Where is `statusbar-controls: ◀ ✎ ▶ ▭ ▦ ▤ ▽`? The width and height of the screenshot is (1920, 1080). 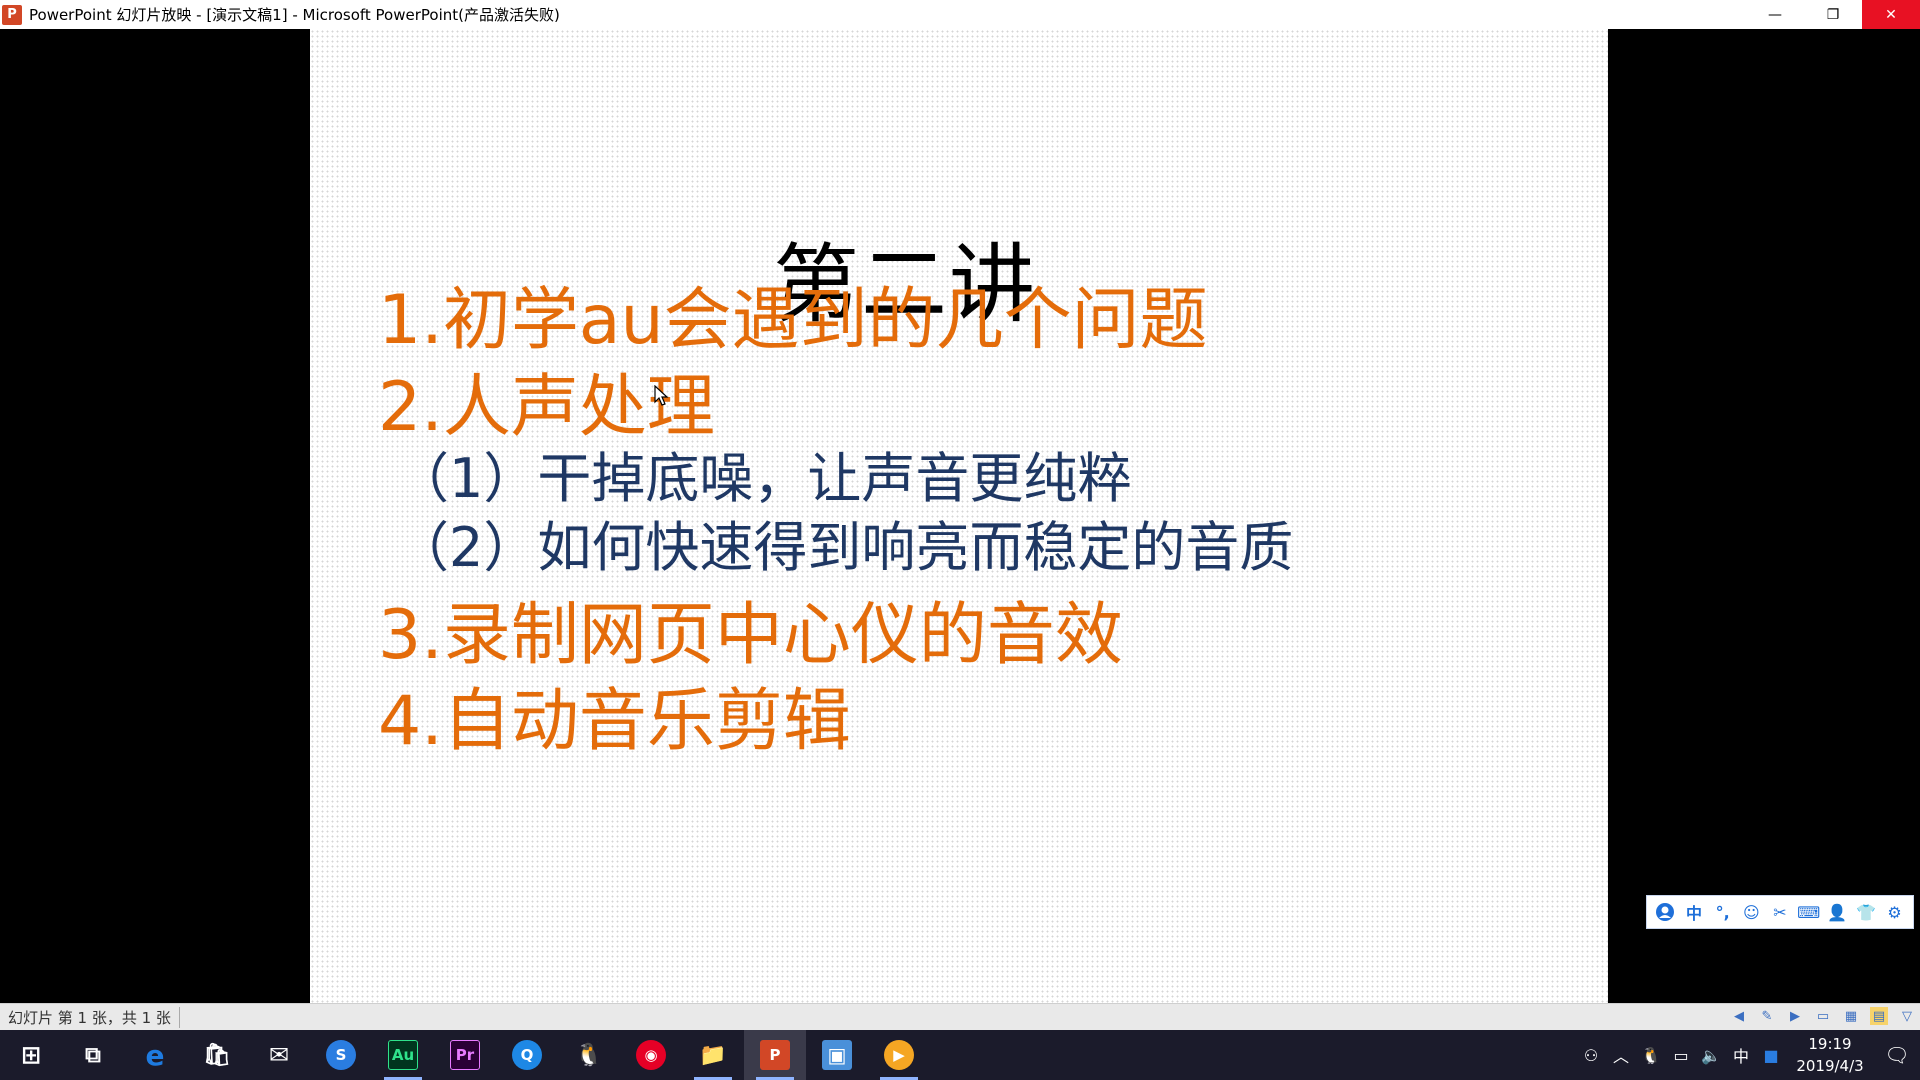 statusbar-controls: ◀ ✎ ▶ ▭ ▦ ▤ ▽ is located at coordinates (1823, 1016).